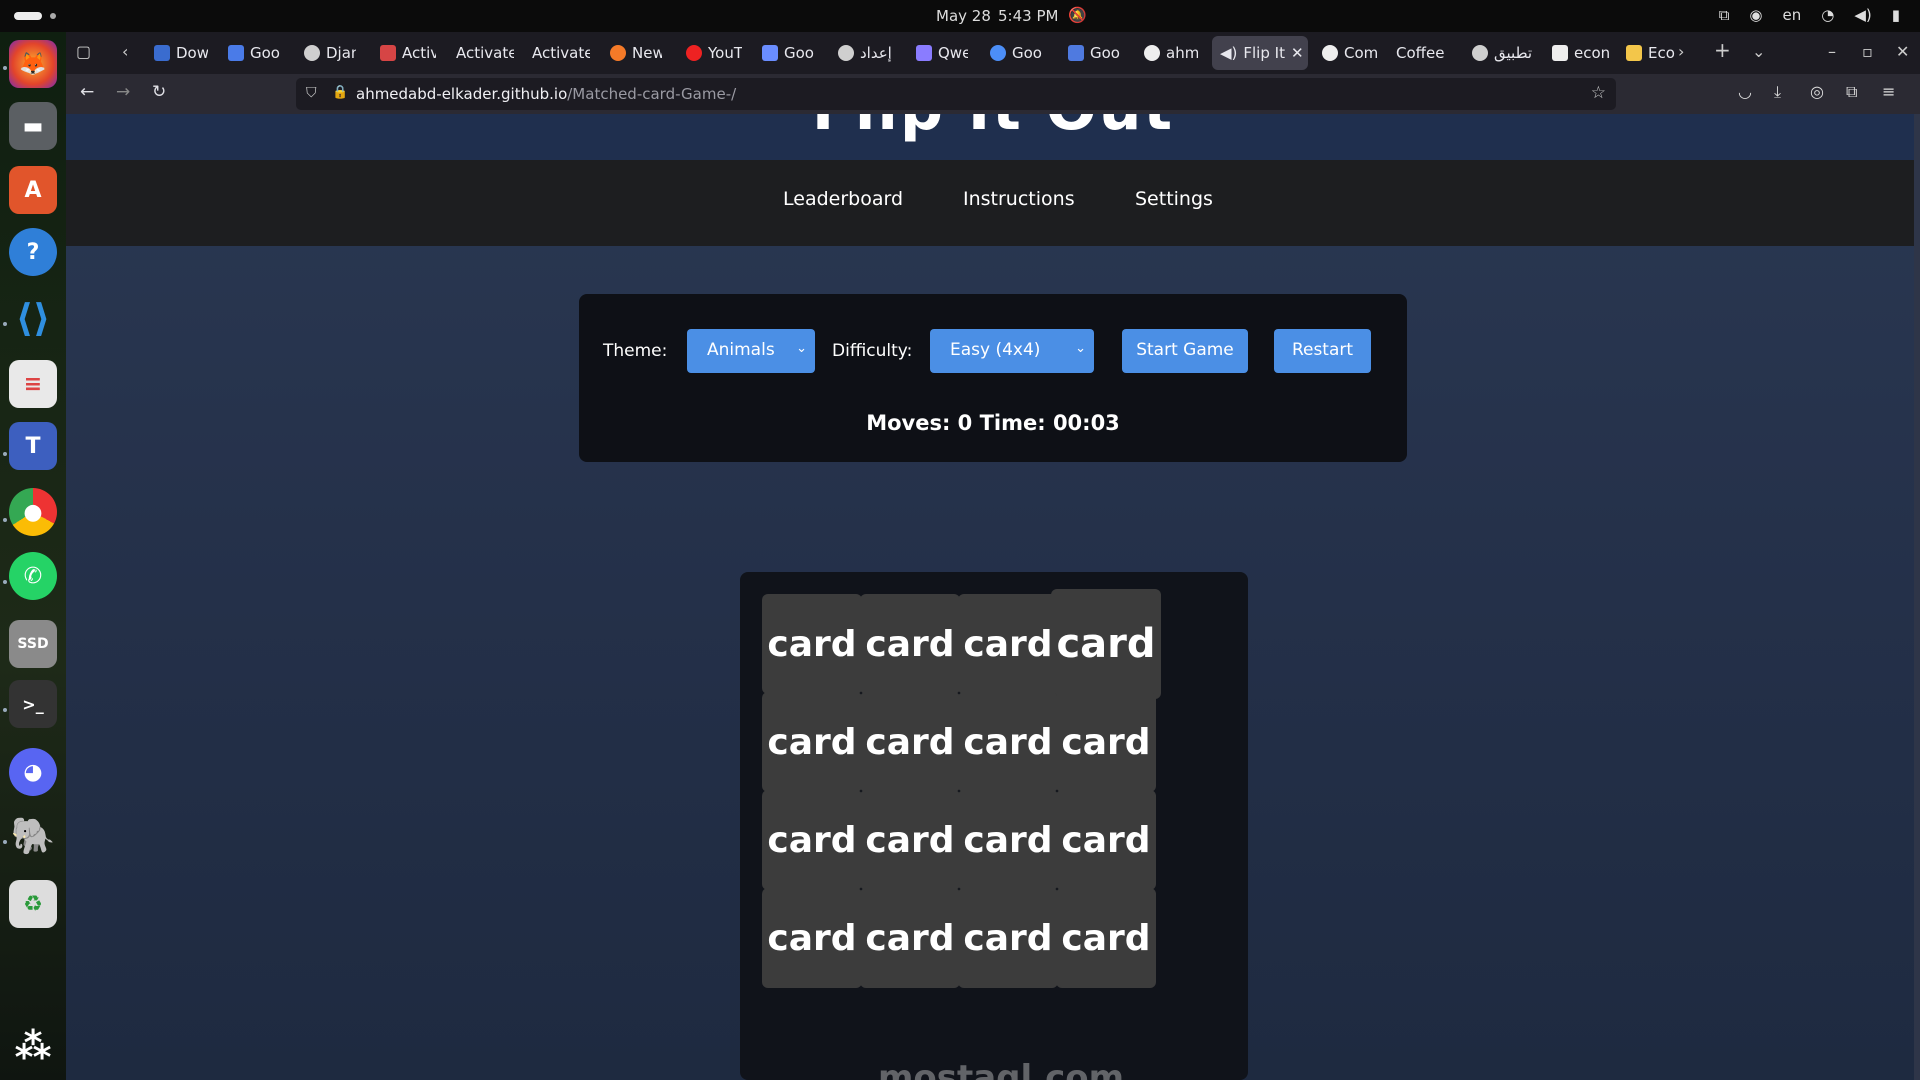 This screenshot has width=1920, height=1080. I want to click on show-apps-icon: ⁂, so click(33, 1046).